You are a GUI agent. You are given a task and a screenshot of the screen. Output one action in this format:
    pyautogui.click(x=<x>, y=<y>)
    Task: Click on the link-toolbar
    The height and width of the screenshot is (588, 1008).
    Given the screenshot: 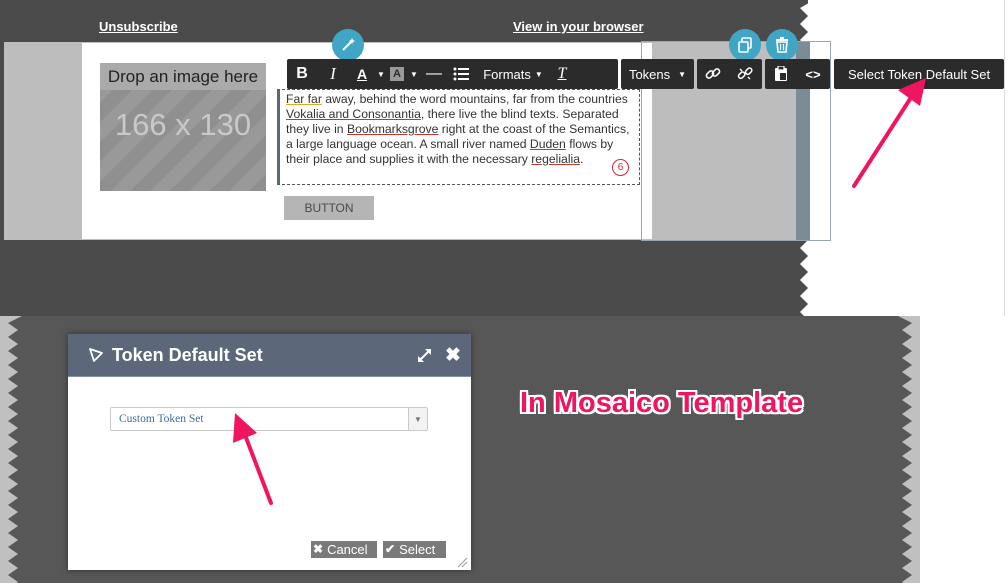 What is the action you would take?
    pyautogui.click(x=729, y=74)
    